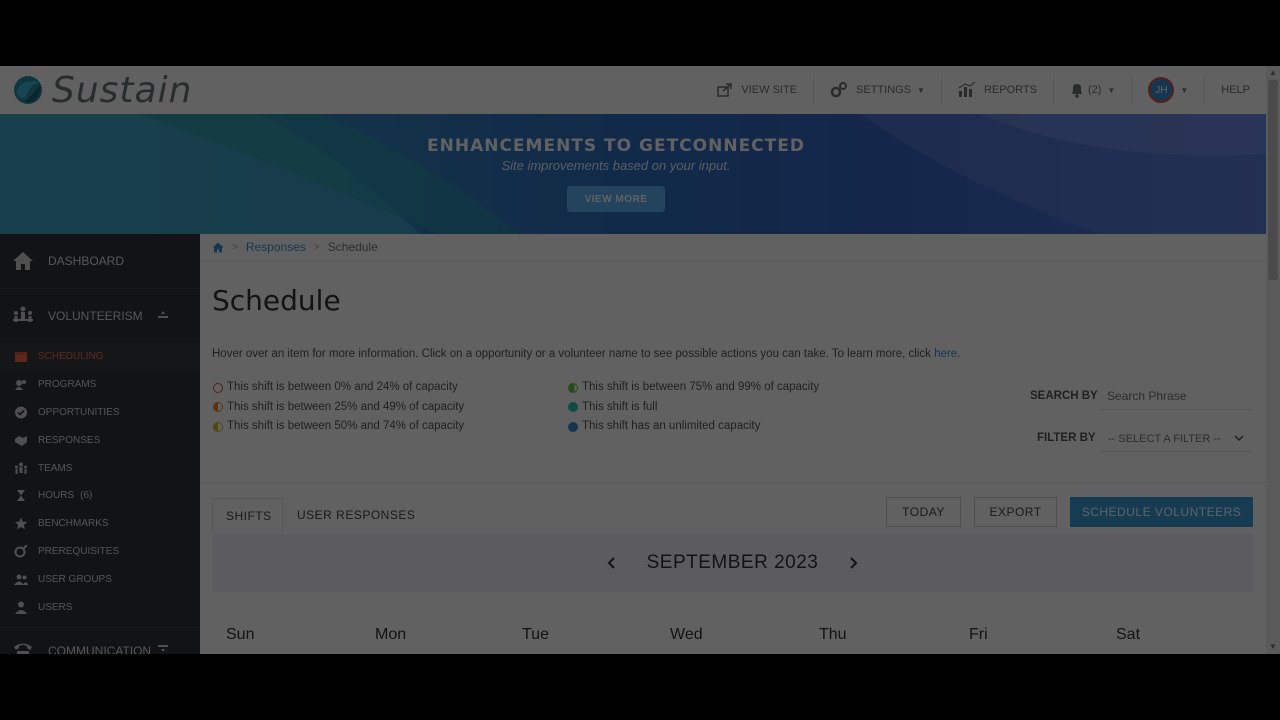 The image size is (1280, 720). What do you see at coordinates (100, 641) in the screenshot?
I see `sidebar-section-communication: COMMUNICATION` at bounding box center [100, 641].